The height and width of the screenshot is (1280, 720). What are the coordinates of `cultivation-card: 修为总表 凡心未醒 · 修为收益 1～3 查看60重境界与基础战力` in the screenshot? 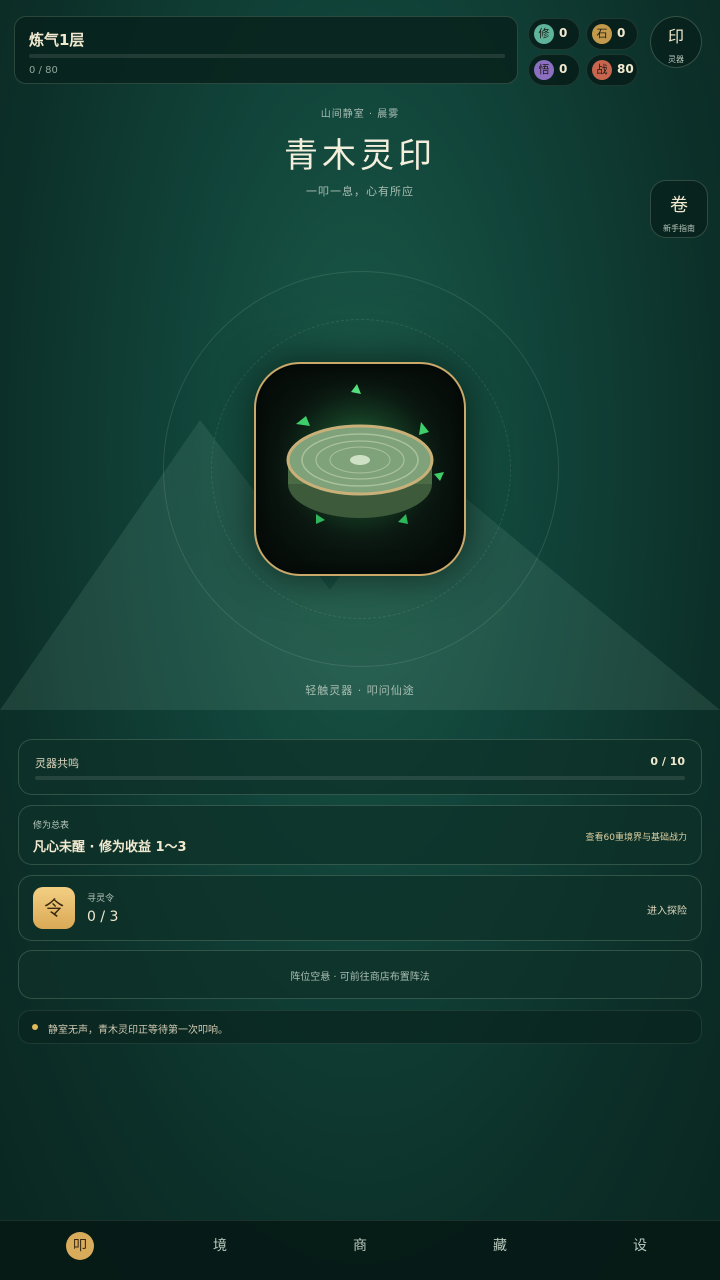 It's located at (360, 835).